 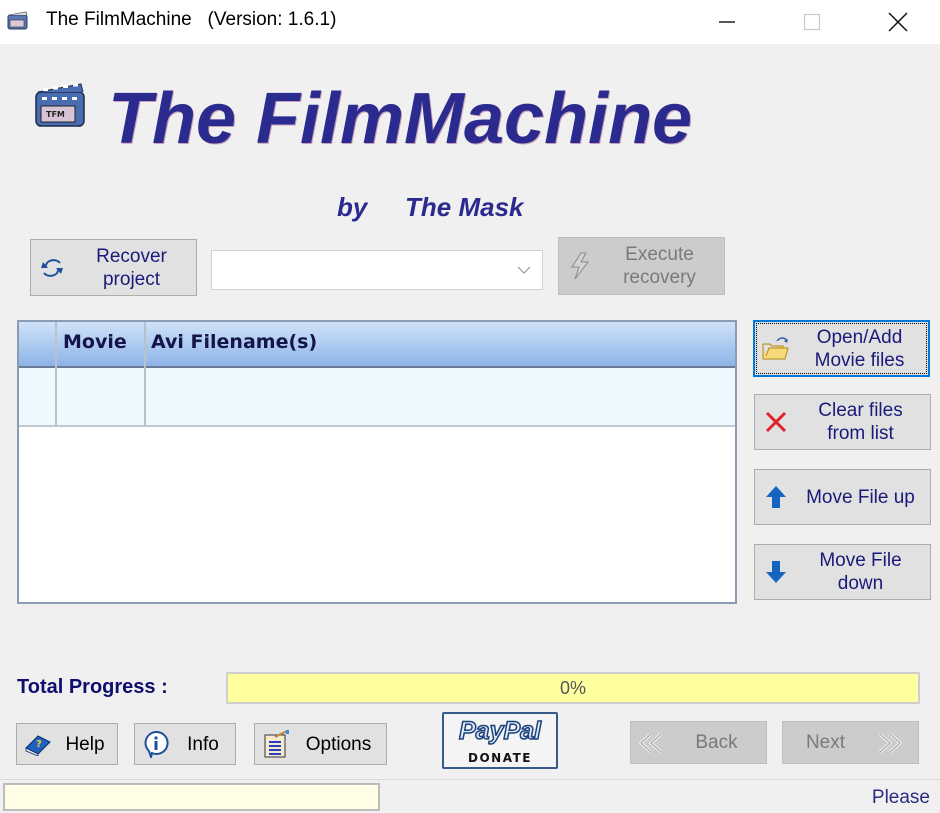 I want to click on move-file-up-button: Move File up, so click(x=842, y=497).